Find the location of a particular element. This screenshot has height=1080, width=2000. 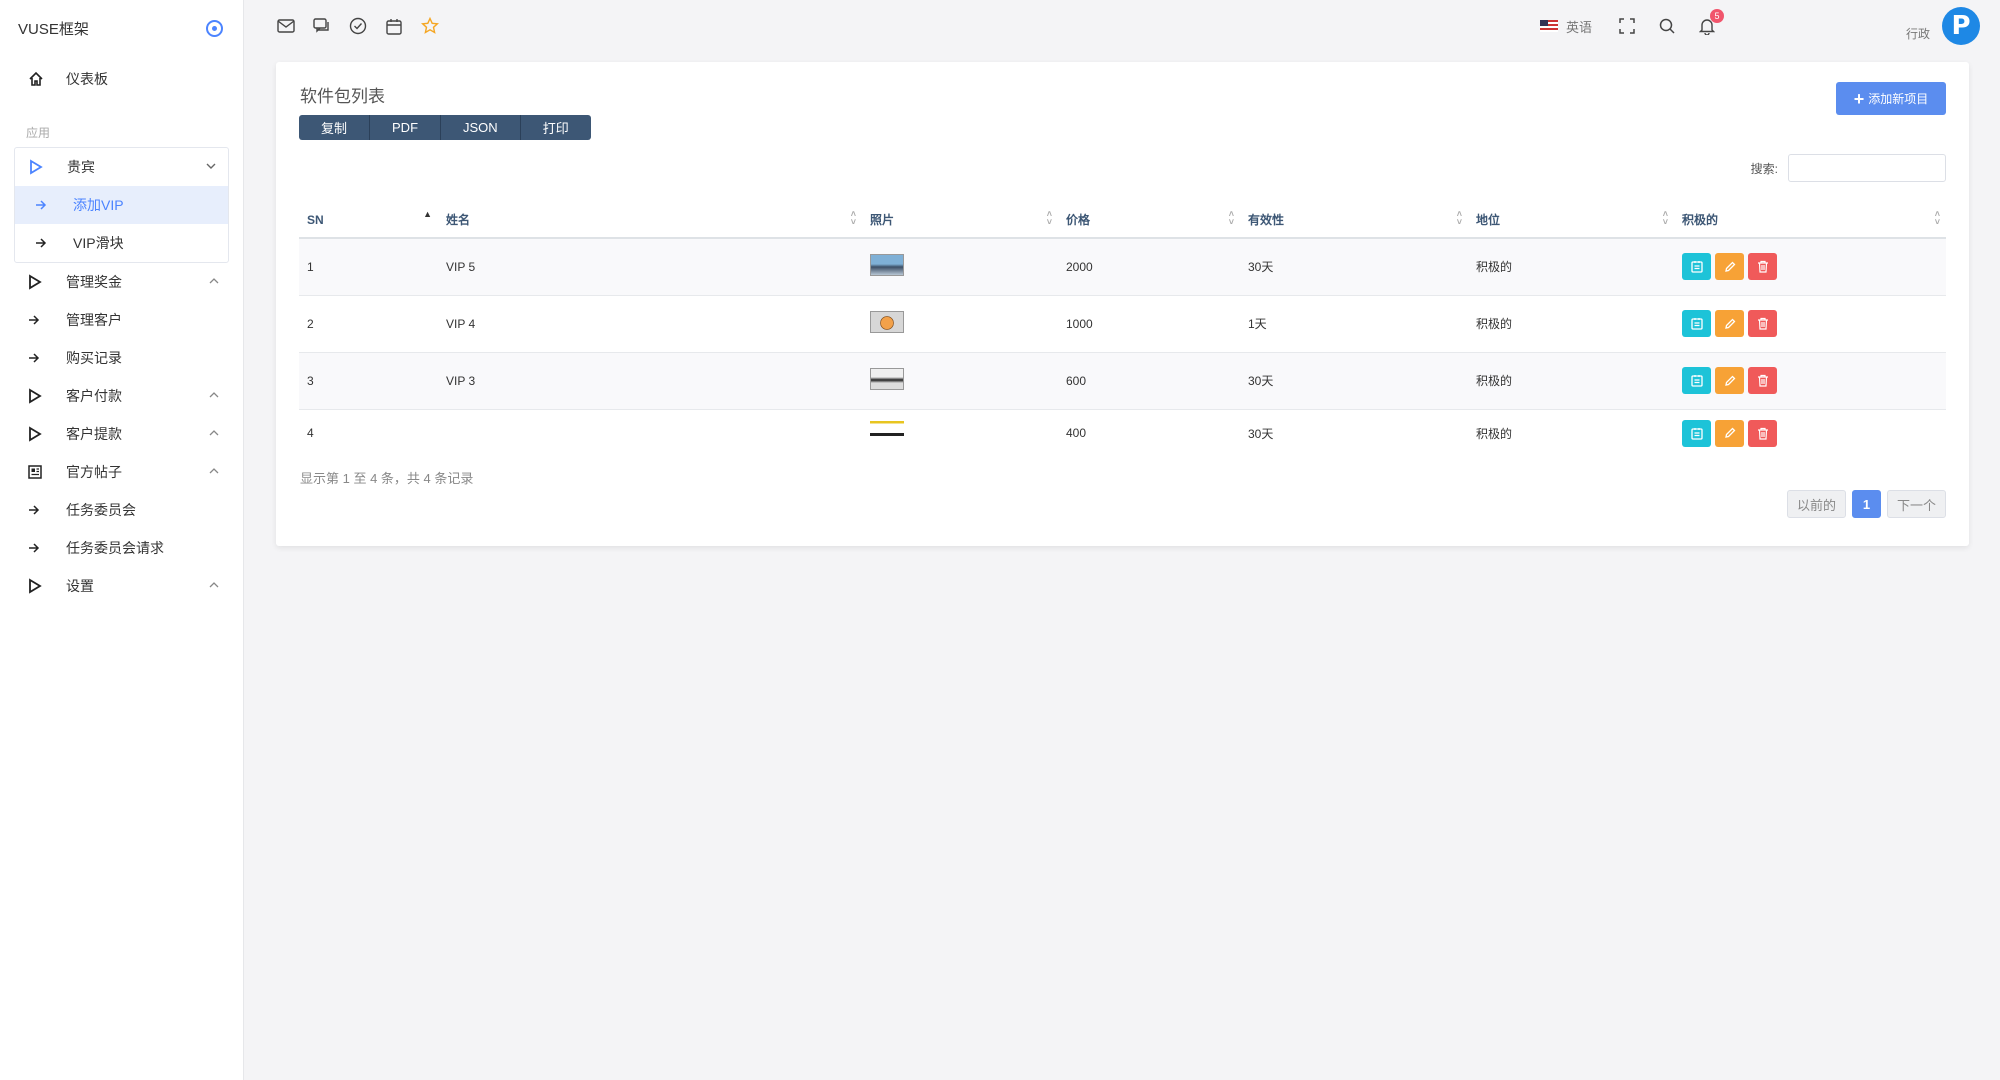

column-header-sn: SN ▲ is located at coordinates (368, 220).